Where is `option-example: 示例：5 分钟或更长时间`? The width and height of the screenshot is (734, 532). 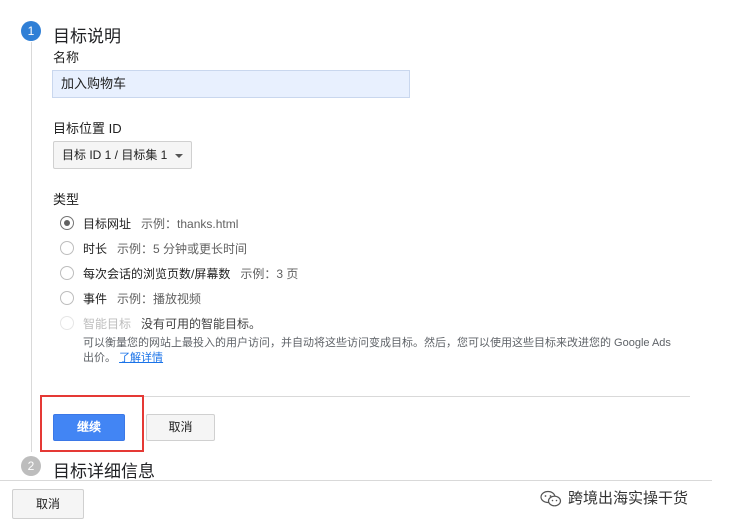 option-example: 示例：5 分钟或更长时间 is located at coordinates (182, 249).